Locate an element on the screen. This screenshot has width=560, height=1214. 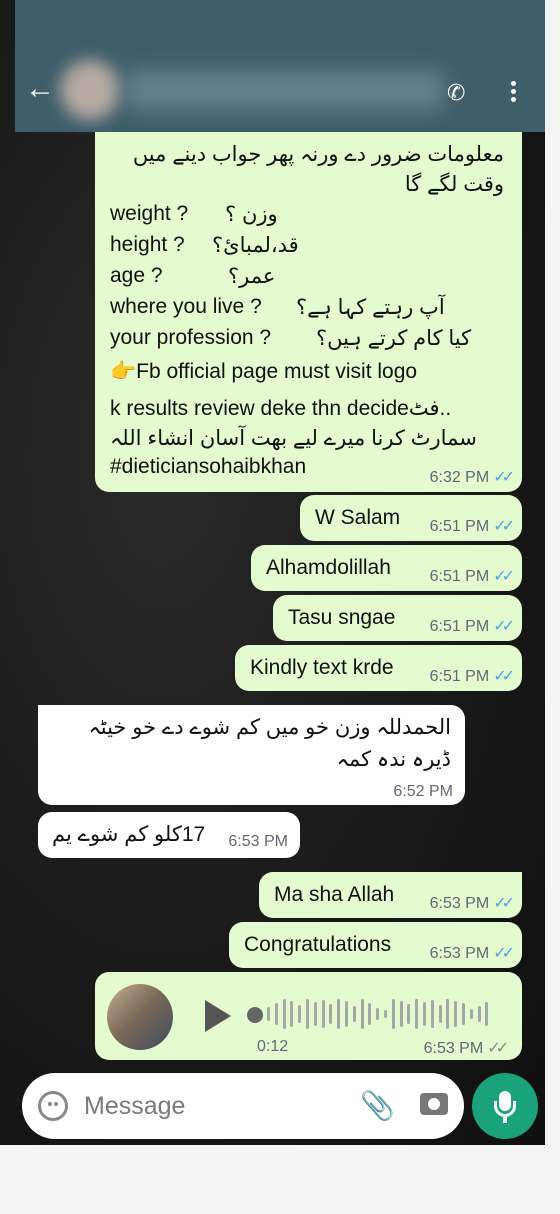
message-bubble-outgoing: Alhamdolillah 6:51 PM ✓✓ is located at coordinates (386, 568).